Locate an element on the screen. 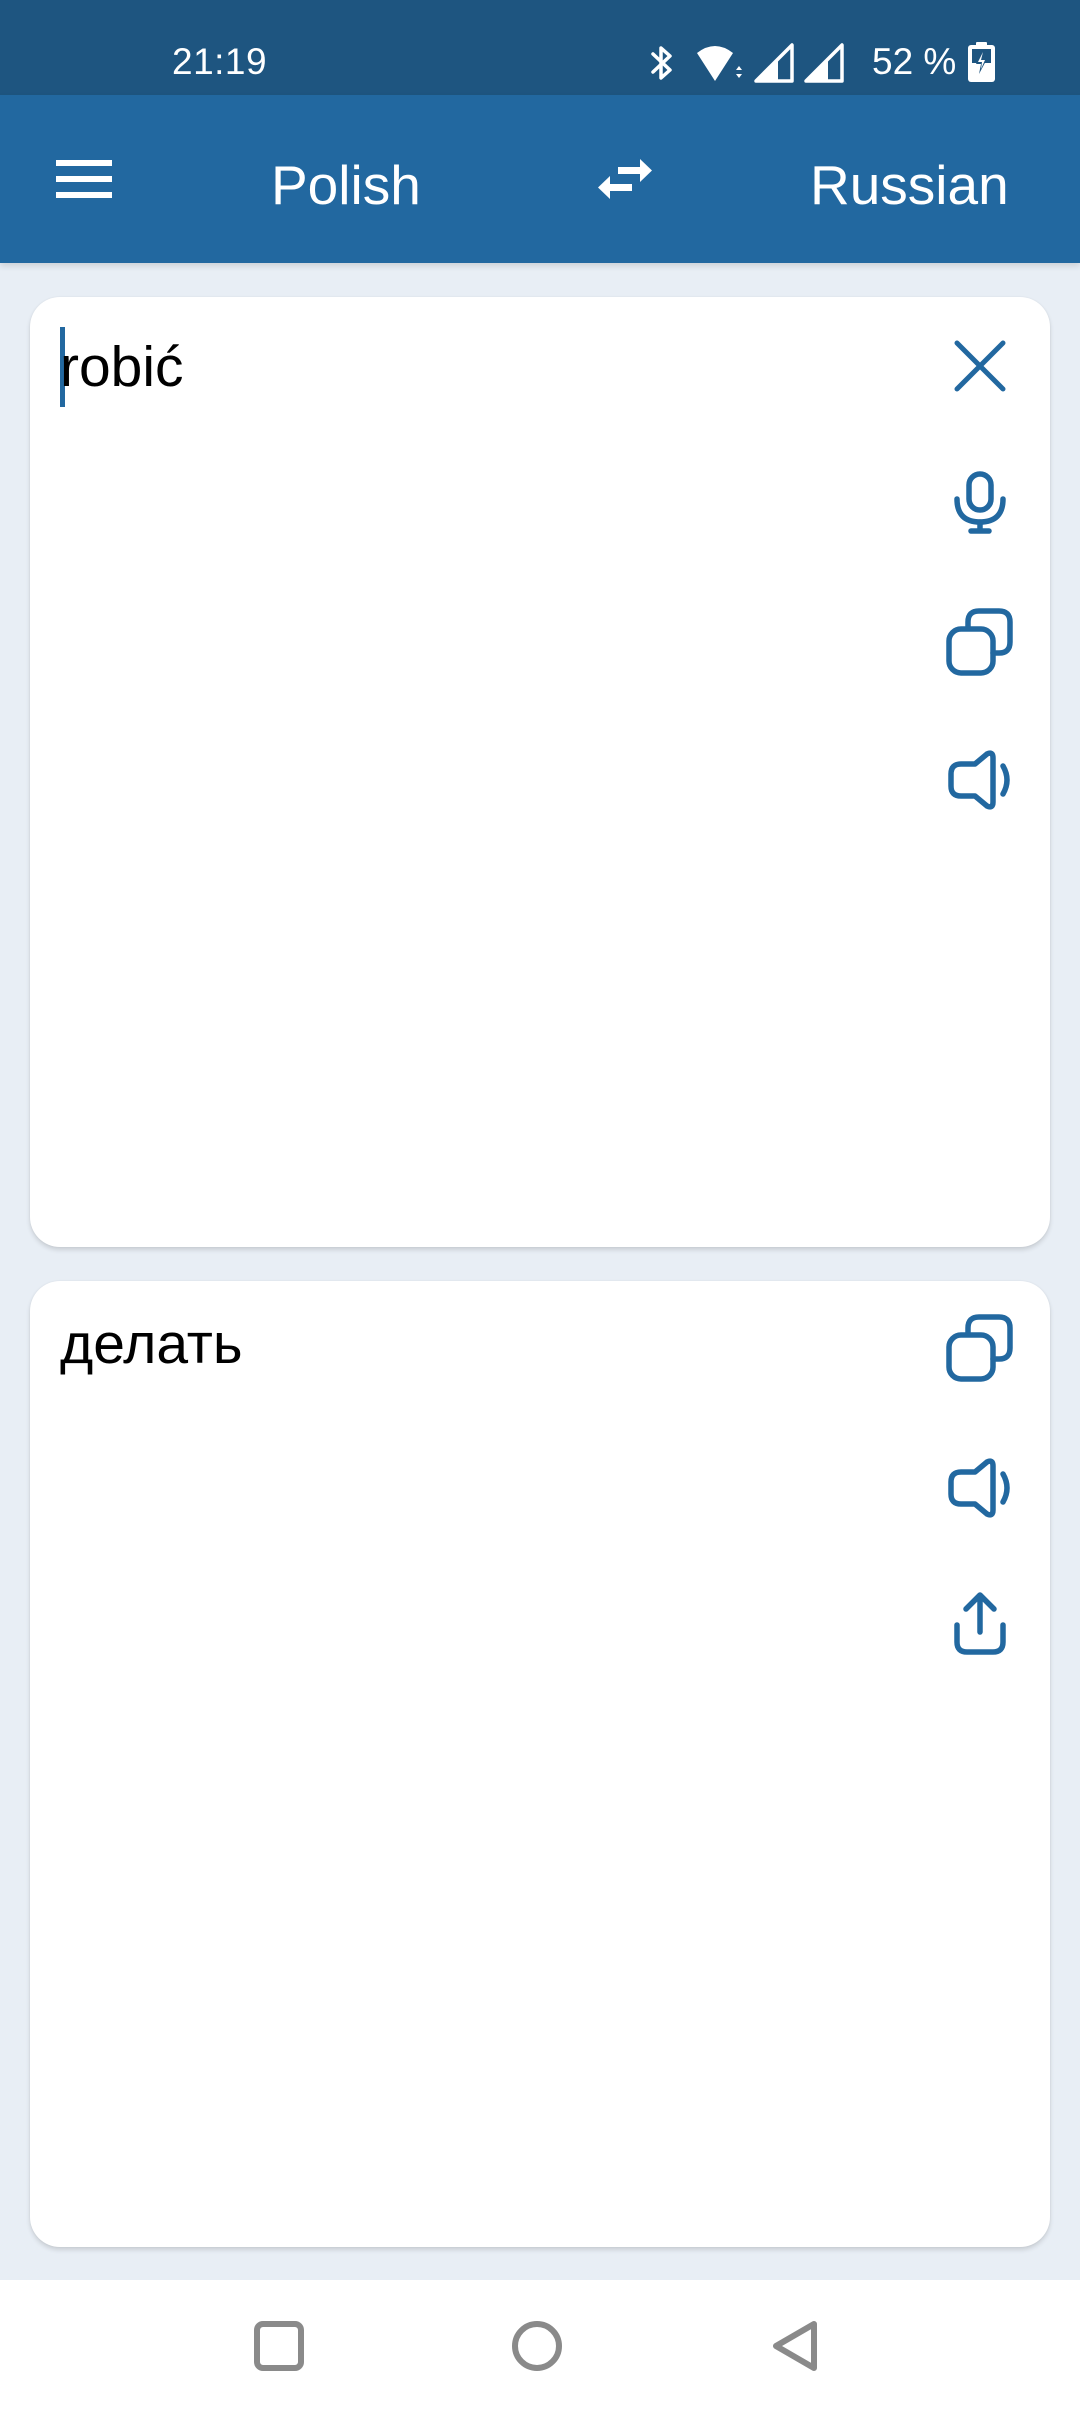 Image resolution: width=1080 pixels, height=2412 pixels. share-icon is located at coordinates (980, 1623).